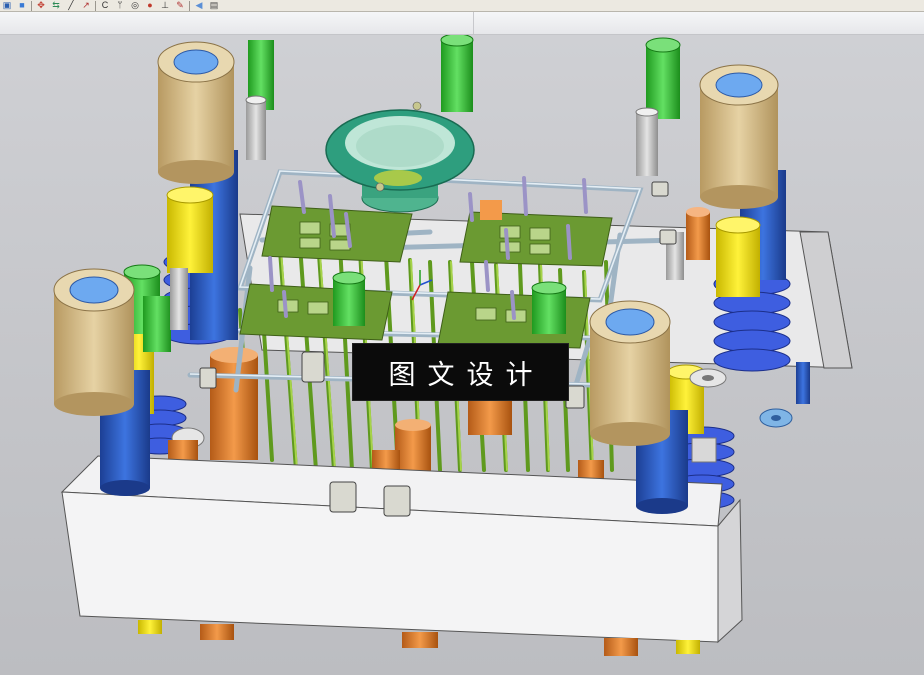  I want to click on solid-icon: ■, so click(22, 6).